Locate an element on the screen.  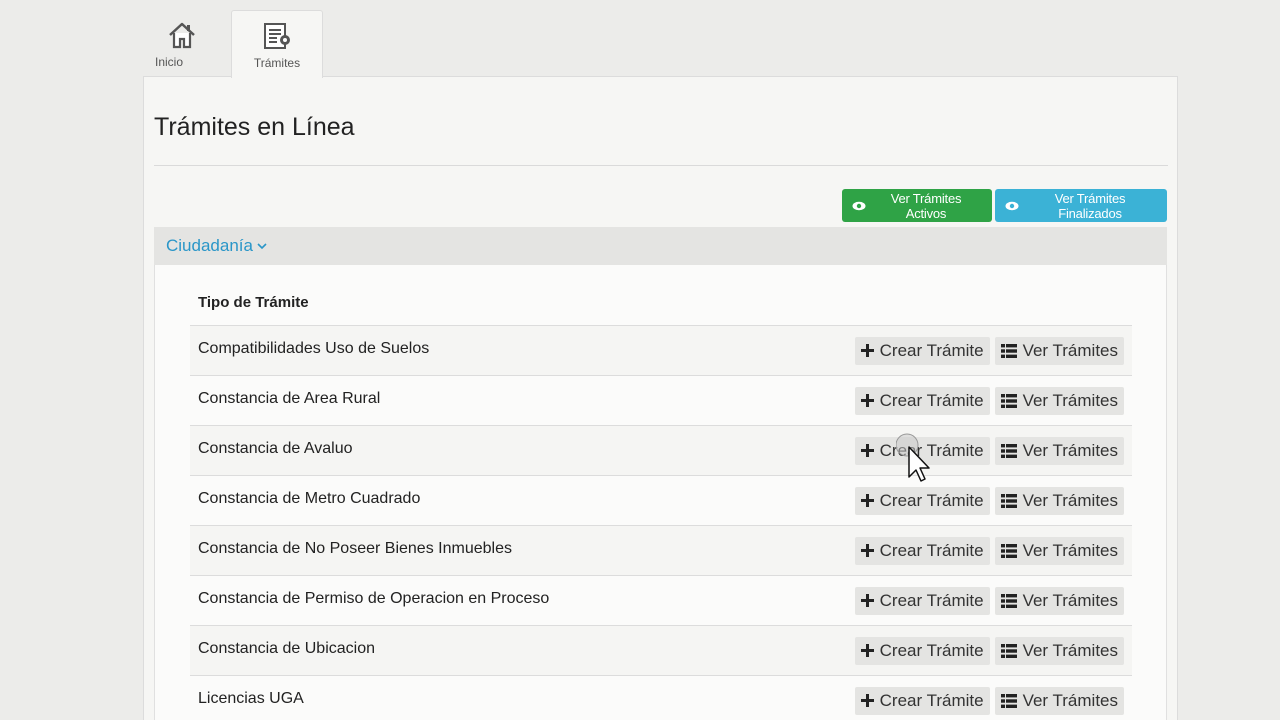
column-header-tipo: Tipo de Trámite is located at coordinates (253, 302).